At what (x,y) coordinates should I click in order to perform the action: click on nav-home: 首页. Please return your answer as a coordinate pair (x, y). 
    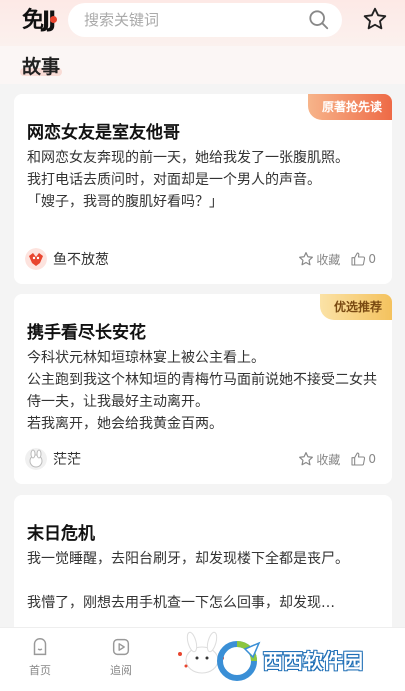
    Looking at the image, I should click on (40, 657).